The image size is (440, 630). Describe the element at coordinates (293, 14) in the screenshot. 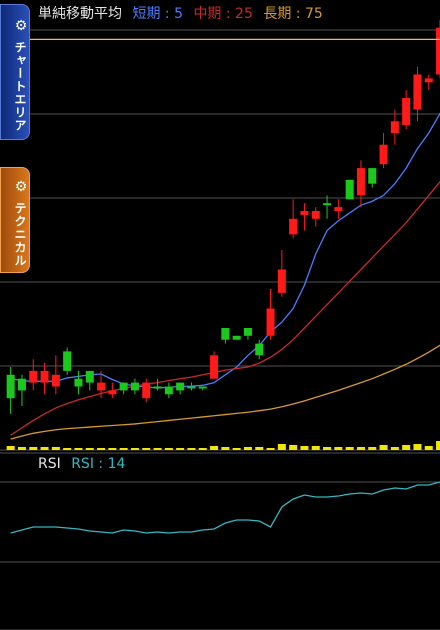

I see `sma-legend-long: 長期 : 75` at that location.